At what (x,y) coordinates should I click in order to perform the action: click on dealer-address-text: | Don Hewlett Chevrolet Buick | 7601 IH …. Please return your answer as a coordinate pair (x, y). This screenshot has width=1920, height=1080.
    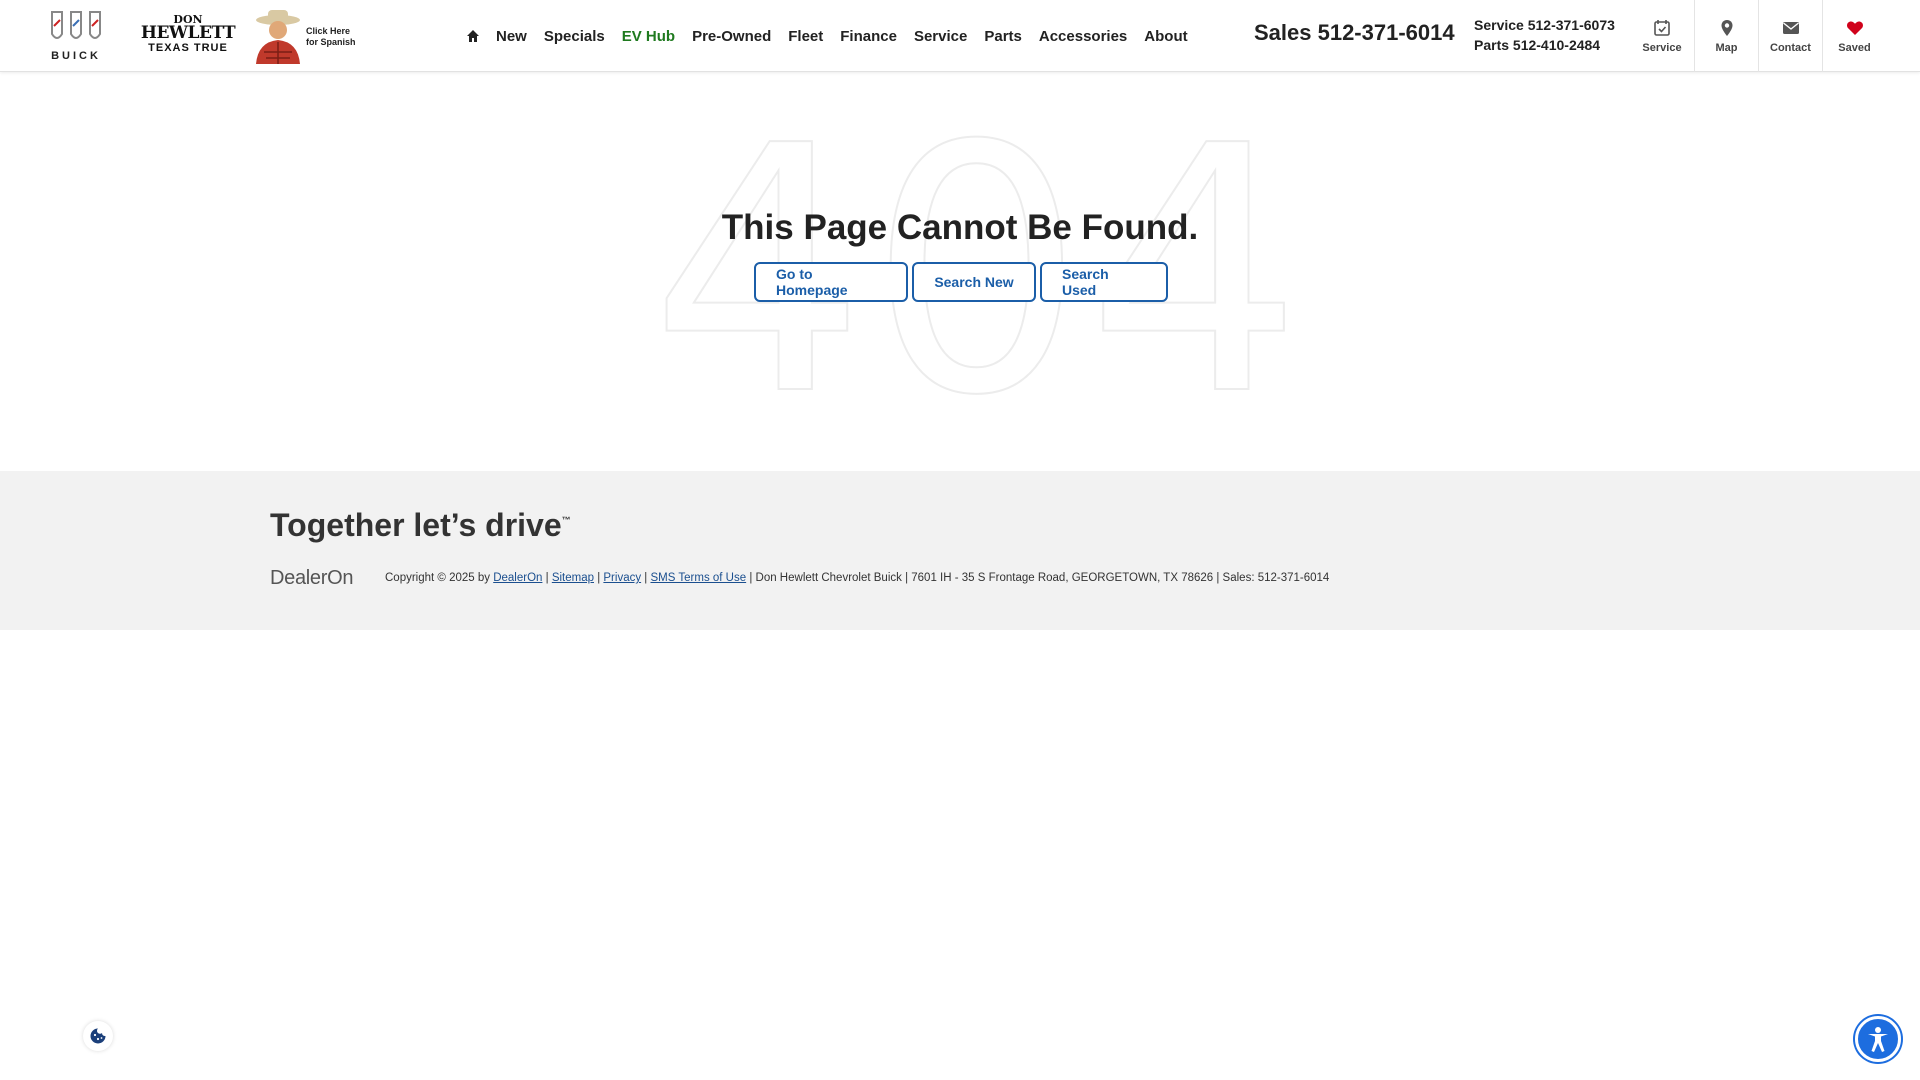
    Looking at the image, I should click on (1038, 578).